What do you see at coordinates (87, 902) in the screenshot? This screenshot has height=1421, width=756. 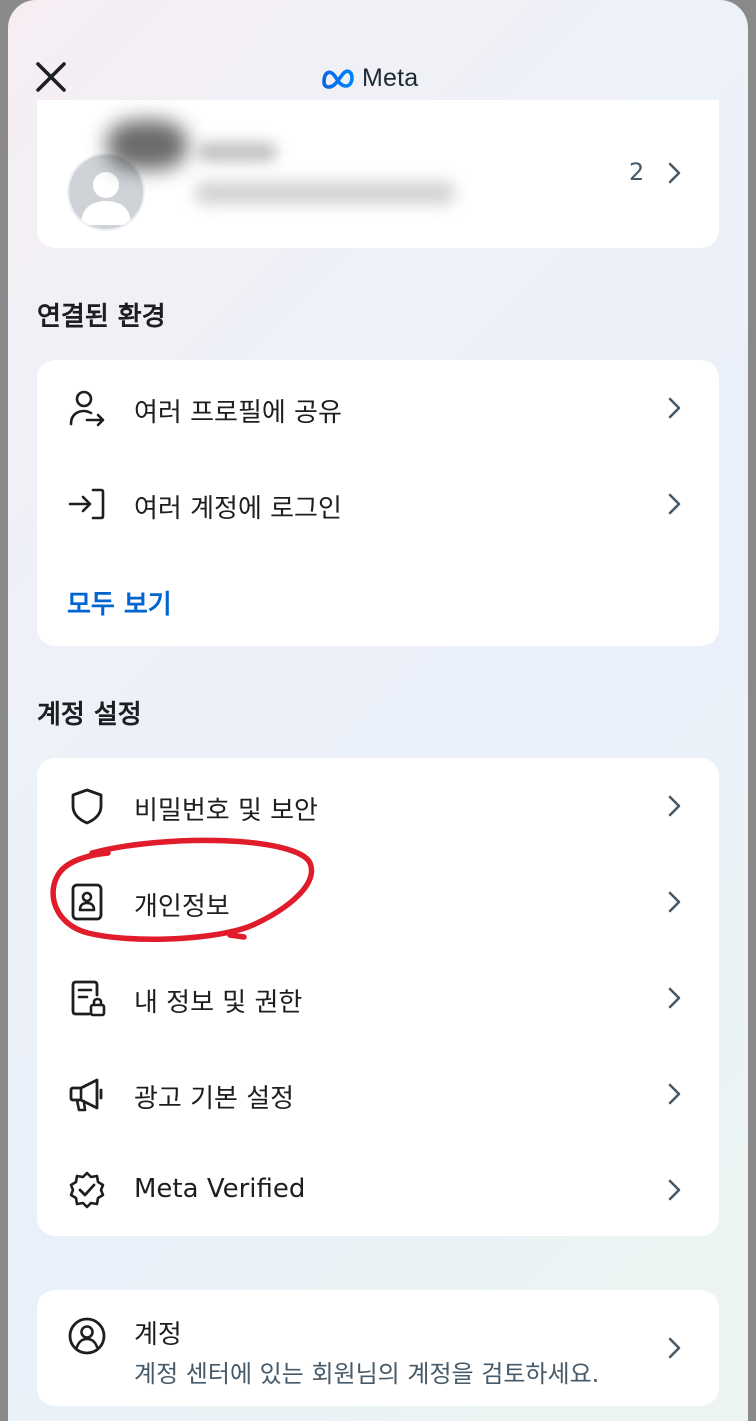 I see `id-card-icon` at bounding box center [87, 902].